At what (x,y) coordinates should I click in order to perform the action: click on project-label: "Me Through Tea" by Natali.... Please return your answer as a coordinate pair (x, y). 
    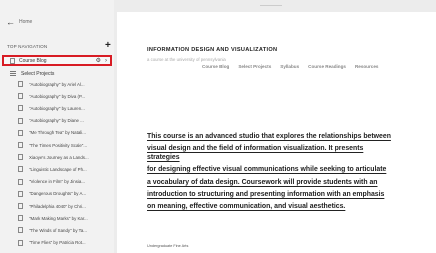
    Looking at the image, I should click on (57, 133).